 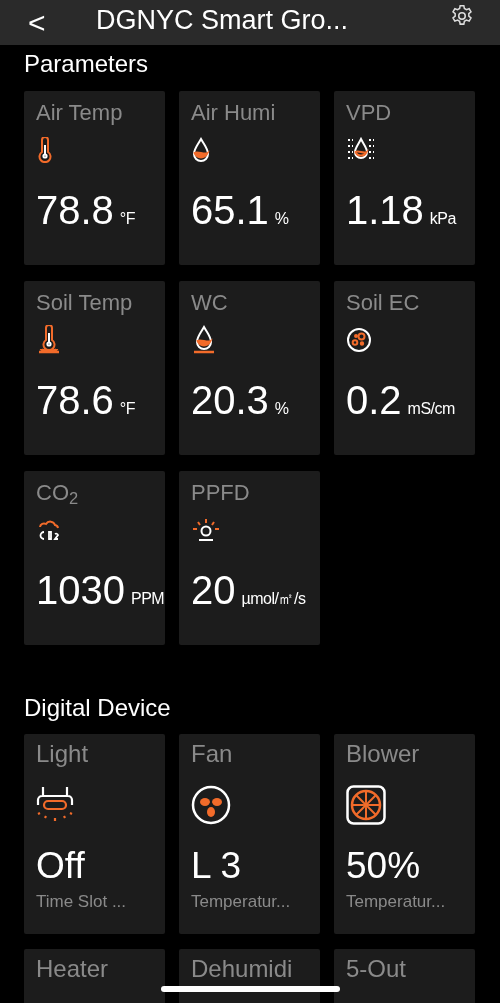 What do you see at coordinates (58, 493) in the screenshot?
I see `card-label: CO$_{2}$` at bounding box center [58, 493].